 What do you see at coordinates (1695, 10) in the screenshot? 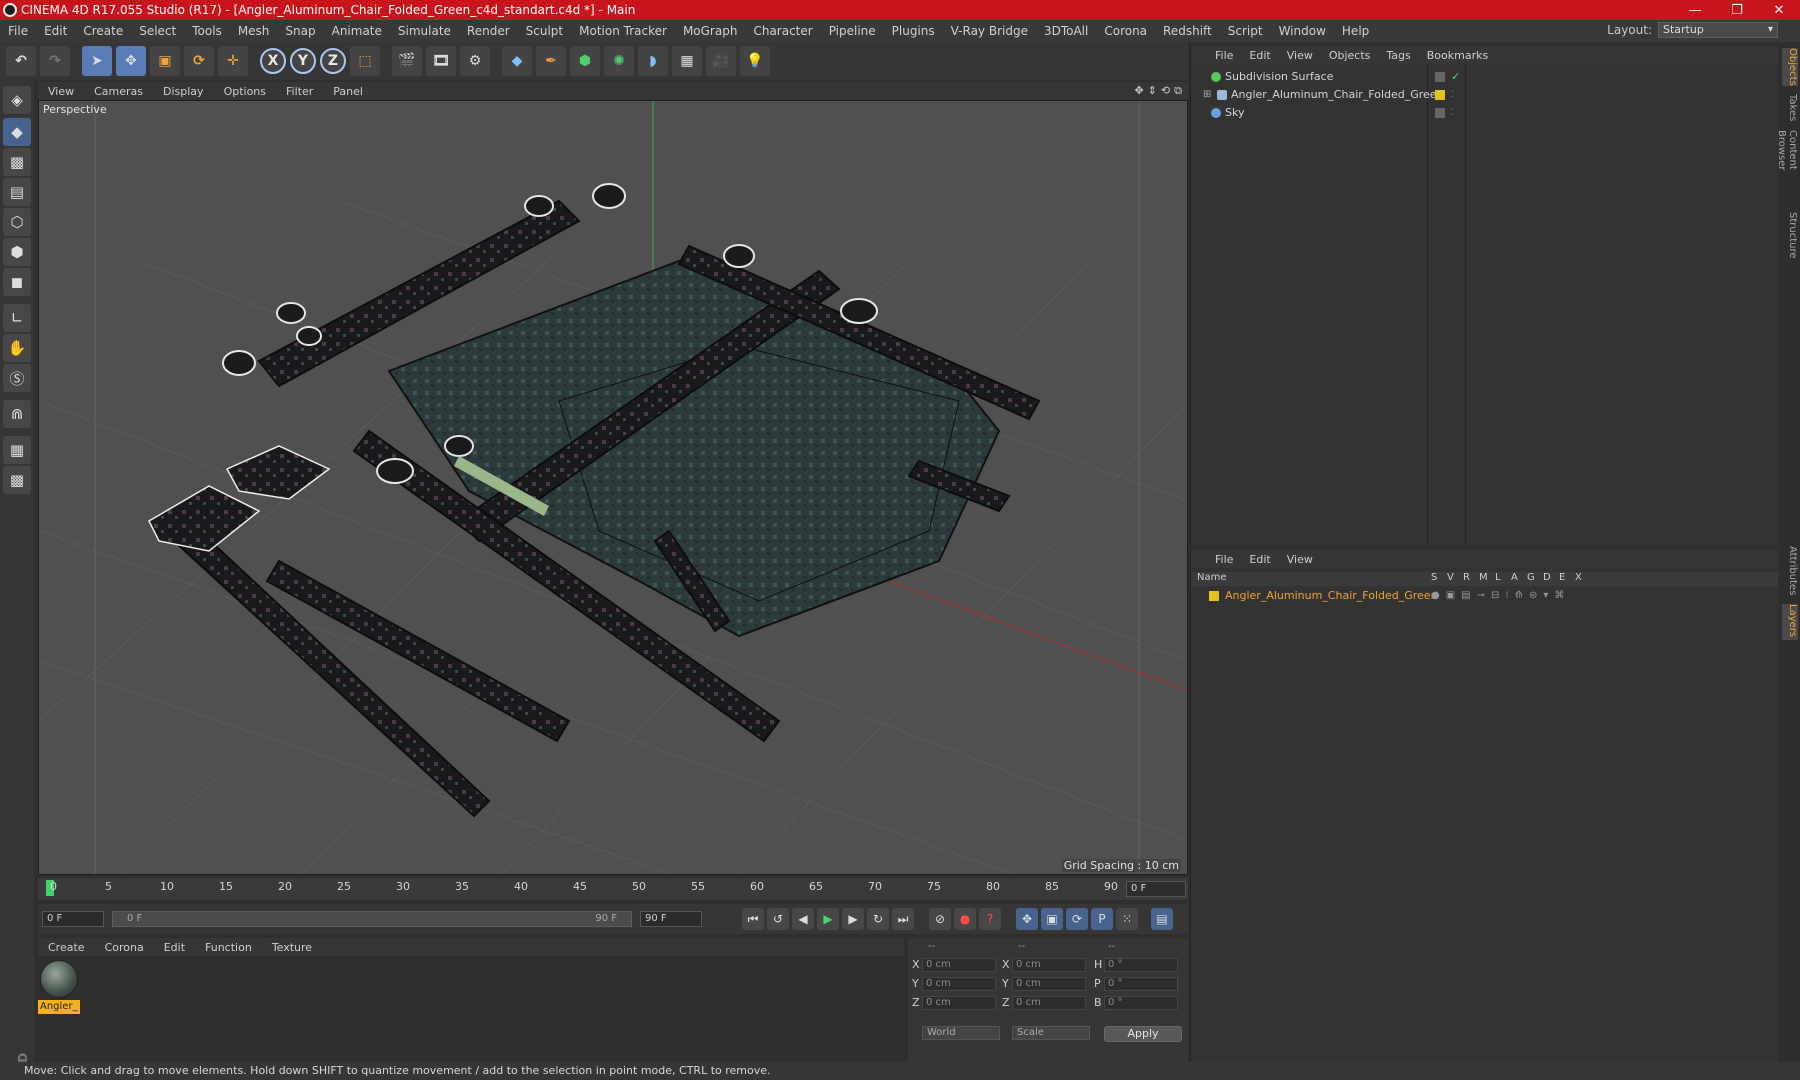
I see `minimize-button: —` at bounding box center [1695, 10].